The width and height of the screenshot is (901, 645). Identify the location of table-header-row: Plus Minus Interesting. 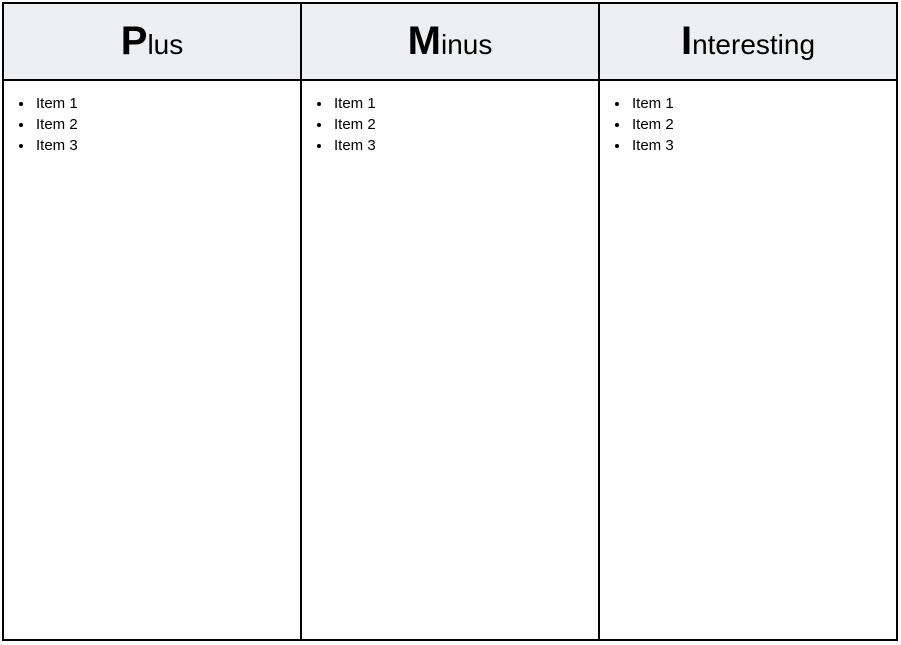
(450, 42).